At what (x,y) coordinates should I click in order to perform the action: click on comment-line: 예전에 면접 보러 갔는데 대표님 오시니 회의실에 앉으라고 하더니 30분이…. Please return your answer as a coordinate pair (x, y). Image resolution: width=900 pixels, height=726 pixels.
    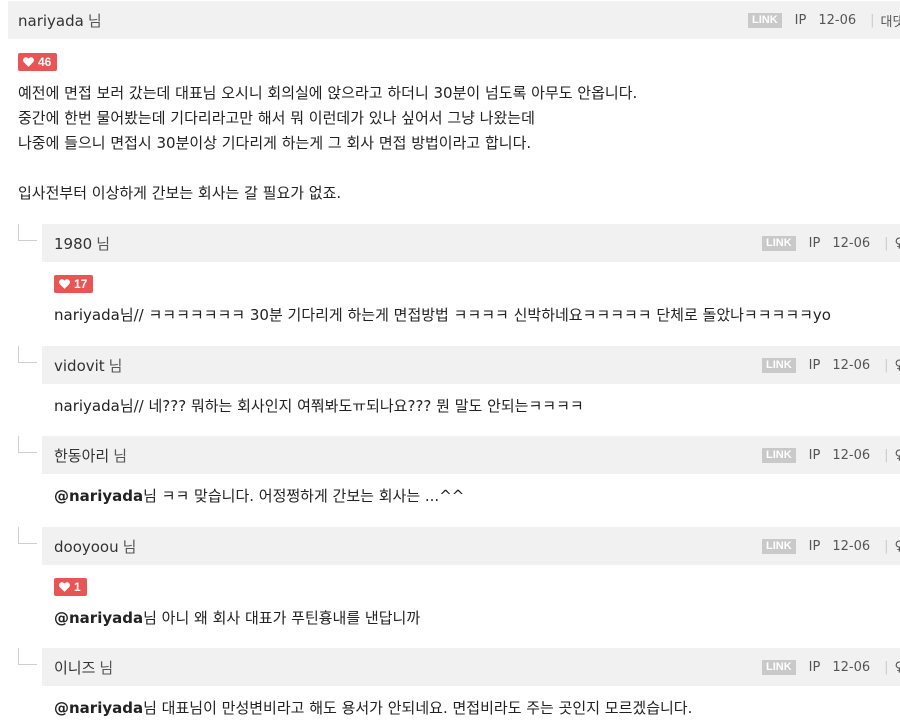
    Looking at the image, I should click on (328, 93).